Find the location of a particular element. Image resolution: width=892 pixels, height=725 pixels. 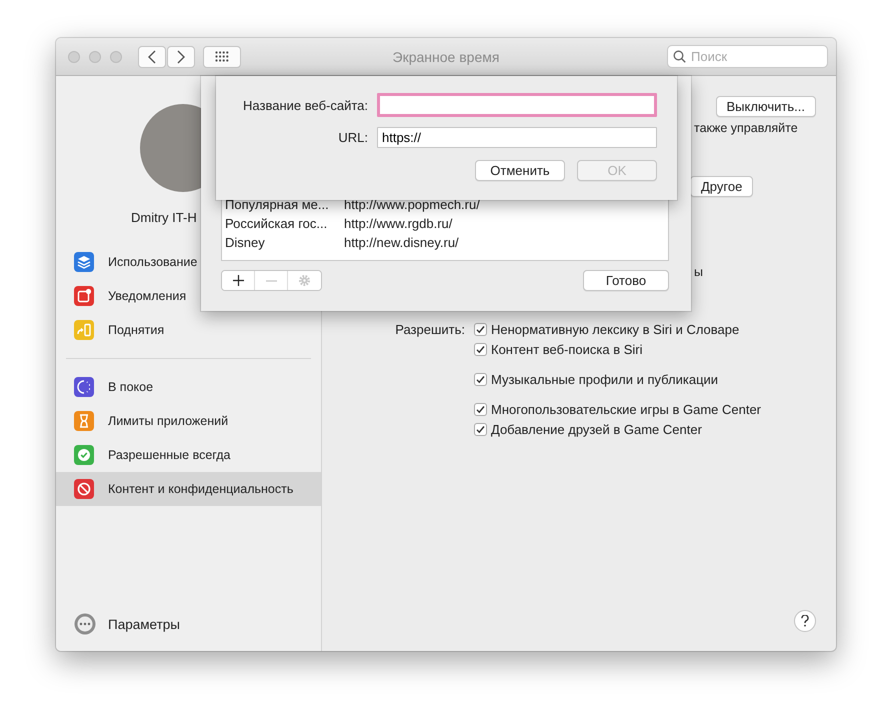

plus-icon is located at coordinates (238, 280).